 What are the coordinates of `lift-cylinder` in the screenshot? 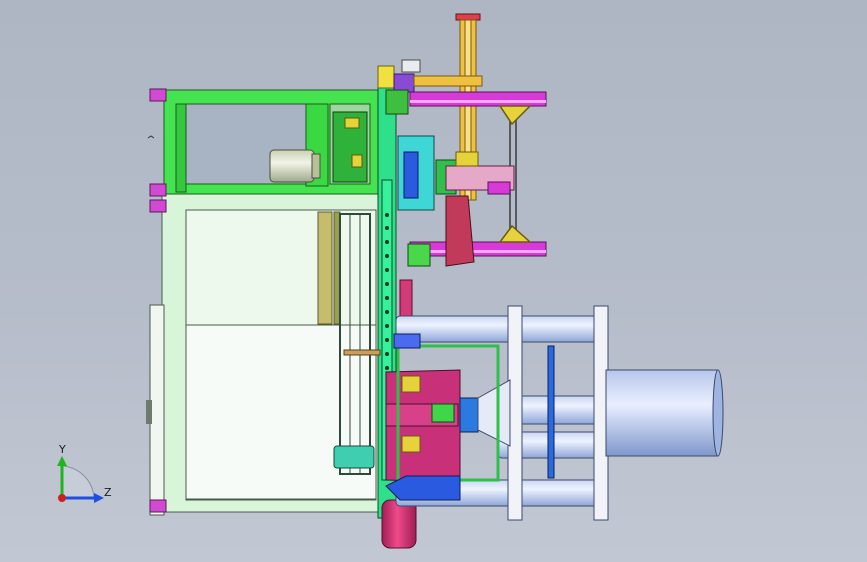 It's located at (399, 524).